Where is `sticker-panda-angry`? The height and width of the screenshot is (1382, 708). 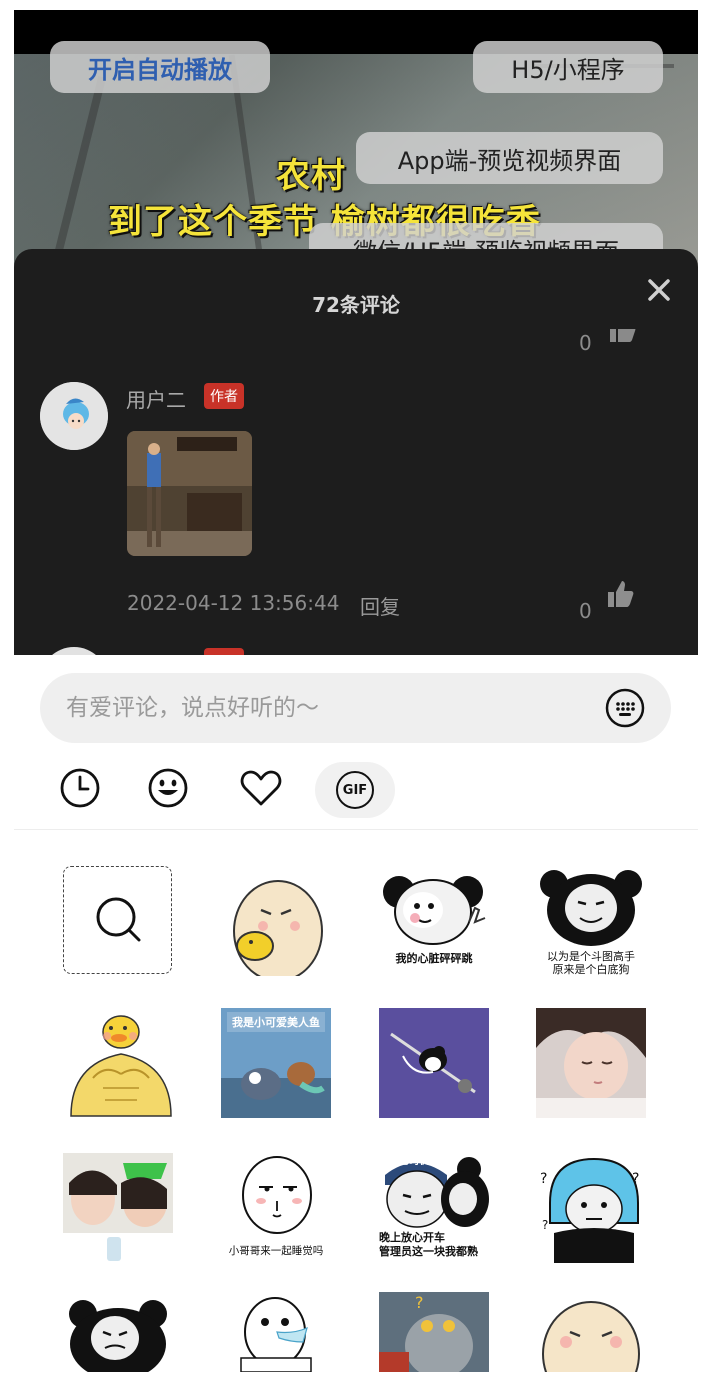
sticker-panda-angry is located at coordinates (118, 1332).